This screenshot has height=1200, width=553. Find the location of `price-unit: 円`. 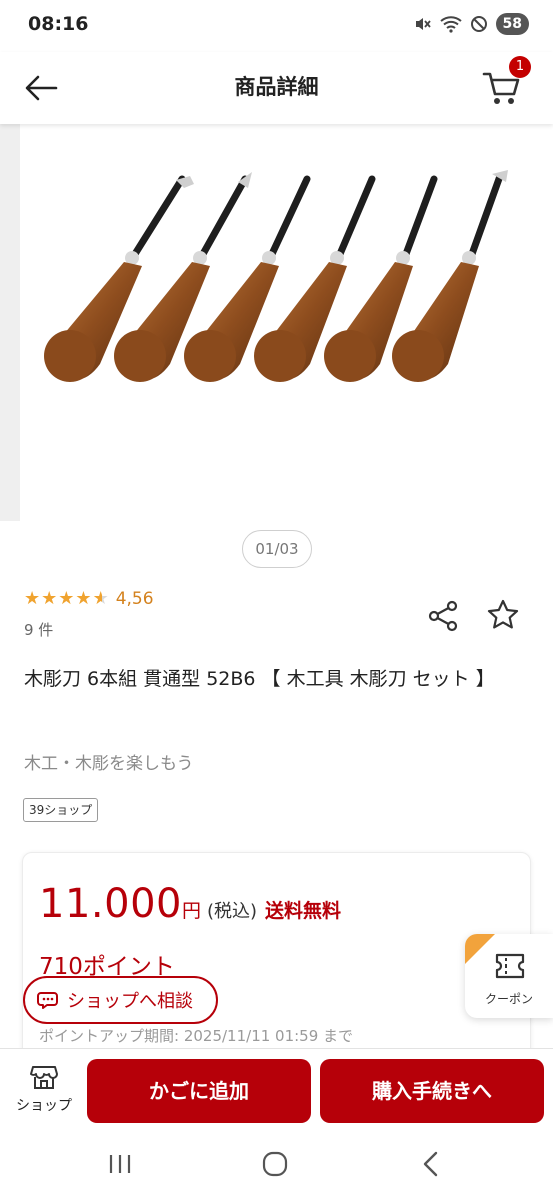

price-unit: 円 is located at coordinates (191, 911).